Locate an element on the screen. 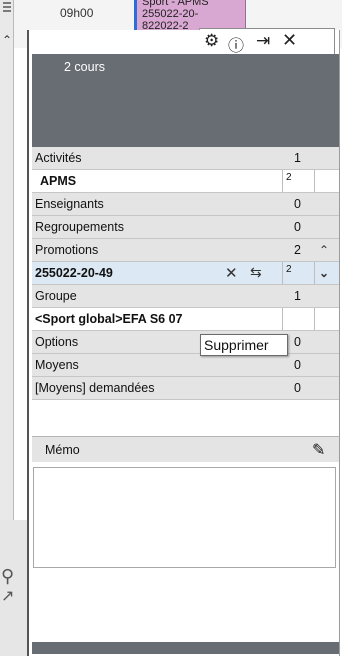  panel-title: 2 cours is located at coordinates (84, 67).